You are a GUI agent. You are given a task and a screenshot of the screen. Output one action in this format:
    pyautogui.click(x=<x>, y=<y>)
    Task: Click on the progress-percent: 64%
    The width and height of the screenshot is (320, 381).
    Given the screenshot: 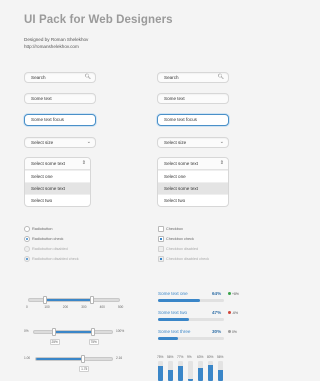 What is the action you would take?
    pyautogui.click(x=217, y=293)
    